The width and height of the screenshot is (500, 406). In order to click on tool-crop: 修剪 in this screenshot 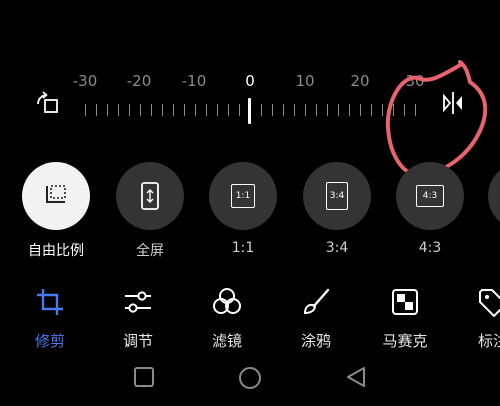, I will do `click(50, 318)`.